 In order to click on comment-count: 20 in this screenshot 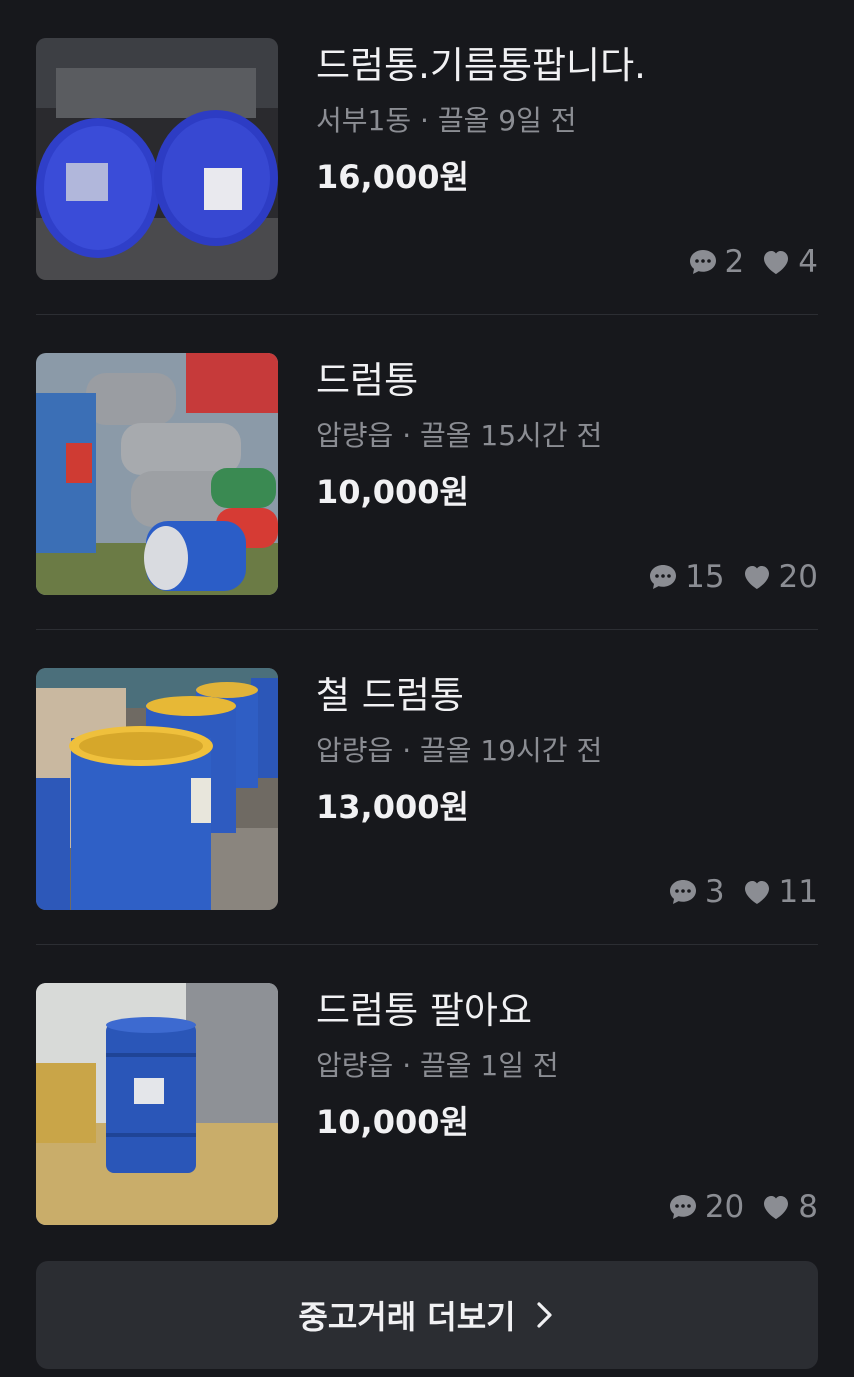, I will do `click(724, 1207)`.